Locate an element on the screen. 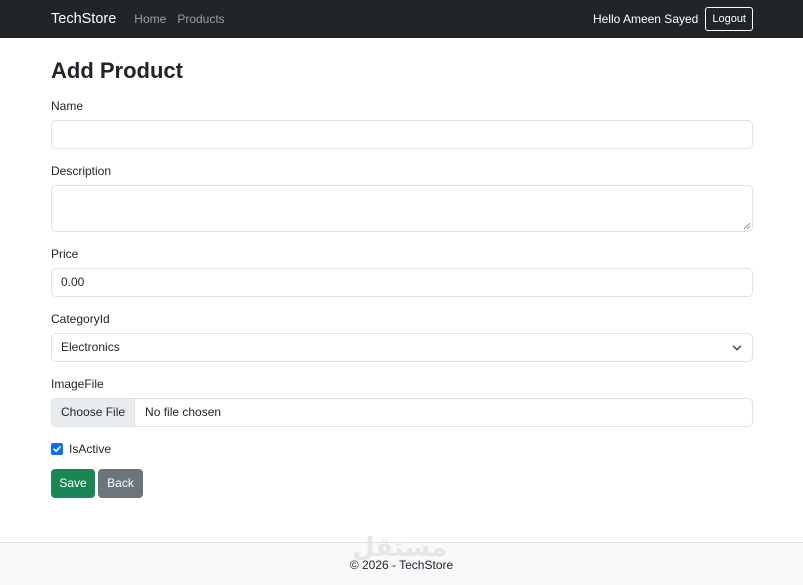  price-label: Price is located at coordinates (65, 254).